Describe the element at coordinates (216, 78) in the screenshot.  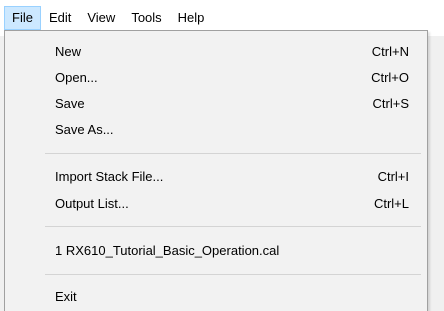
I see `menu-item-open: Open... Ctrl+O` at that location.